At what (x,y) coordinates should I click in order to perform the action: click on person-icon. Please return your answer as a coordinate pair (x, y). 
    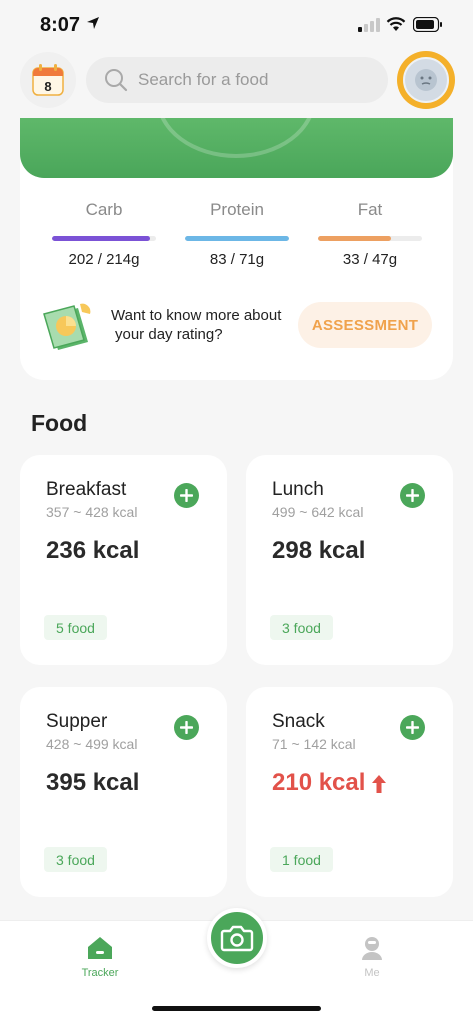
    Looking at the image, I should click on (372, 948).